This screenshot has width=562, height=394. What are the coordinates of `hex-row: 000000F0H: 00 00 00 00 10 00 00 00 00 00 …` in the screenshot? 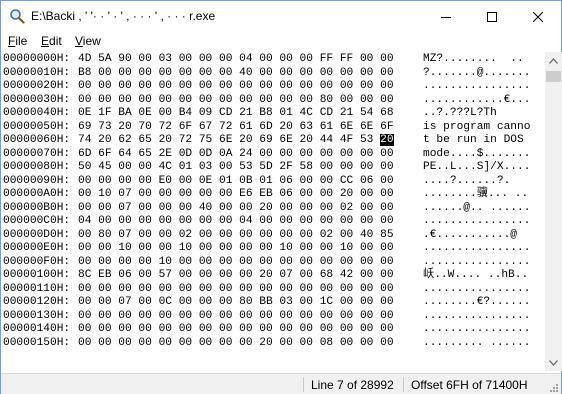 It's located at (273, 262).